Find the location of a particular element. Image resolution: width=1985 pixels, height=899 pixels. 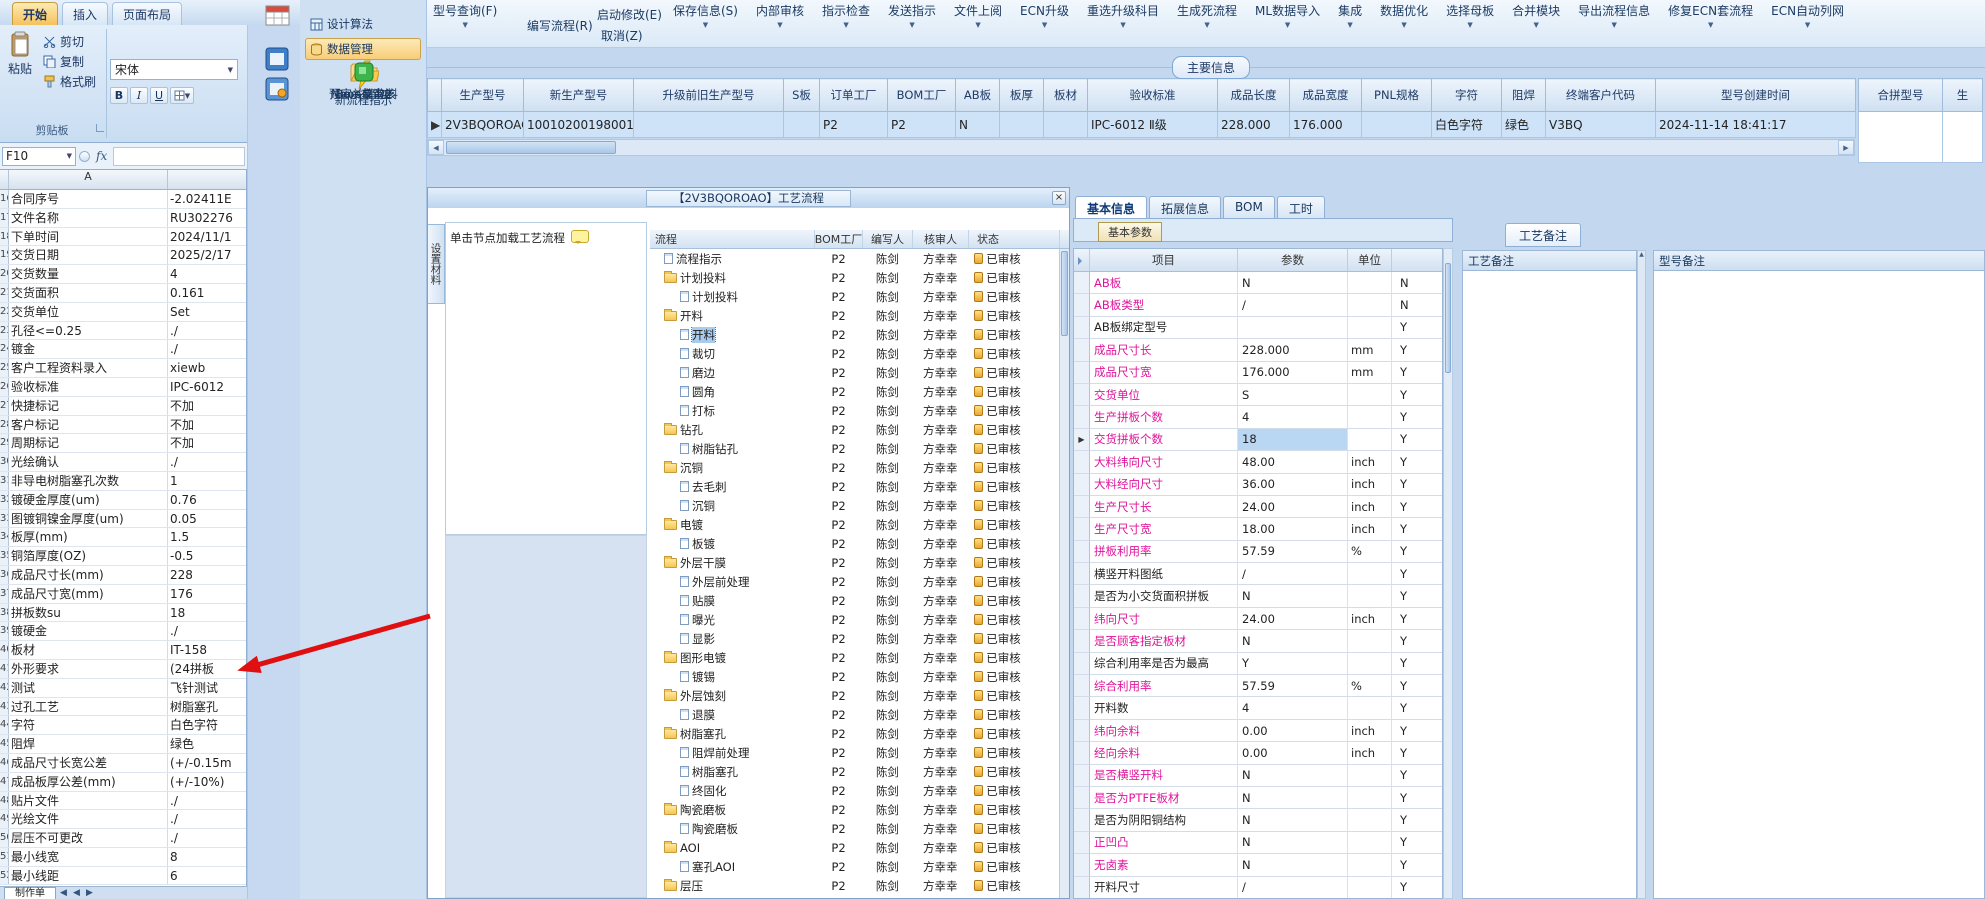

parameter-value is located at coordinates (1293, 328).